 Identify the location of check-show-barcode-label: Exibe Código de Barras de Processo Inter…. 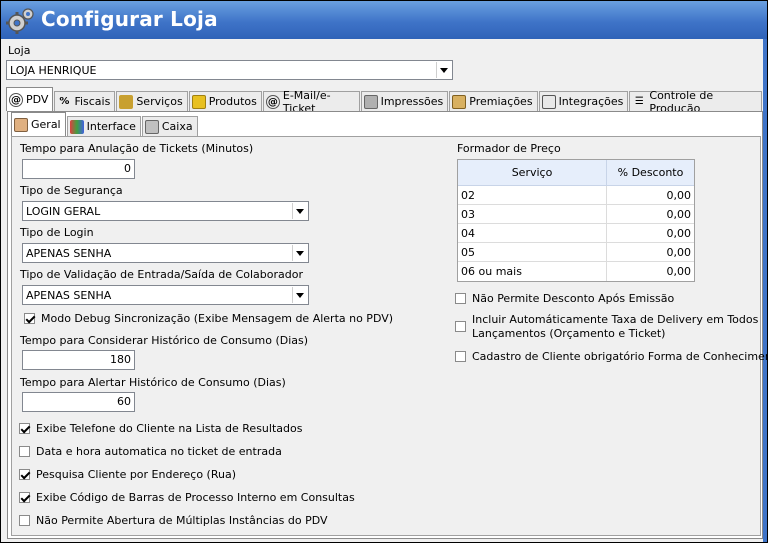
(195, 497).